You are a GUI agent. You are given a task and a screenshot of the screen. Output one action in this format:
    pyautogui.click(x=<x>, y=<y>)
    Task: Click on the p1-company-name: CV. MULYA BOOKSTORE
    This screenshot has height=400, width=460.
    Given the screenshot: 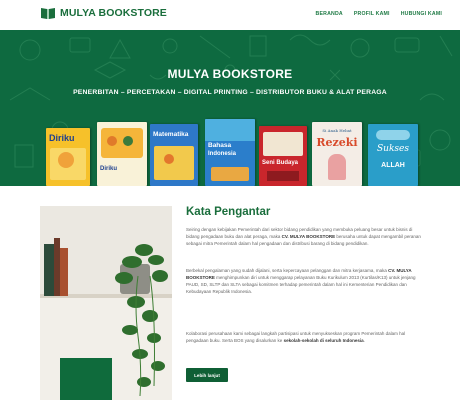 What is the action you would take?
    pyautogui.click(x=308, y=236)
    